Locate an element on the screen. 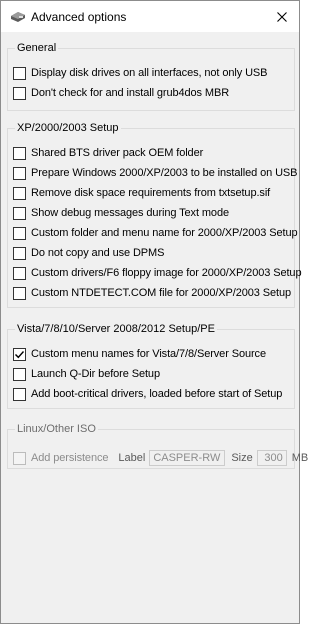 The height and width of the screenshot is (624, 320). group-title-vista-setup: Vista/7/8/10/Server 2008/2012 Setup/PE is located at coordinates (116, 329).